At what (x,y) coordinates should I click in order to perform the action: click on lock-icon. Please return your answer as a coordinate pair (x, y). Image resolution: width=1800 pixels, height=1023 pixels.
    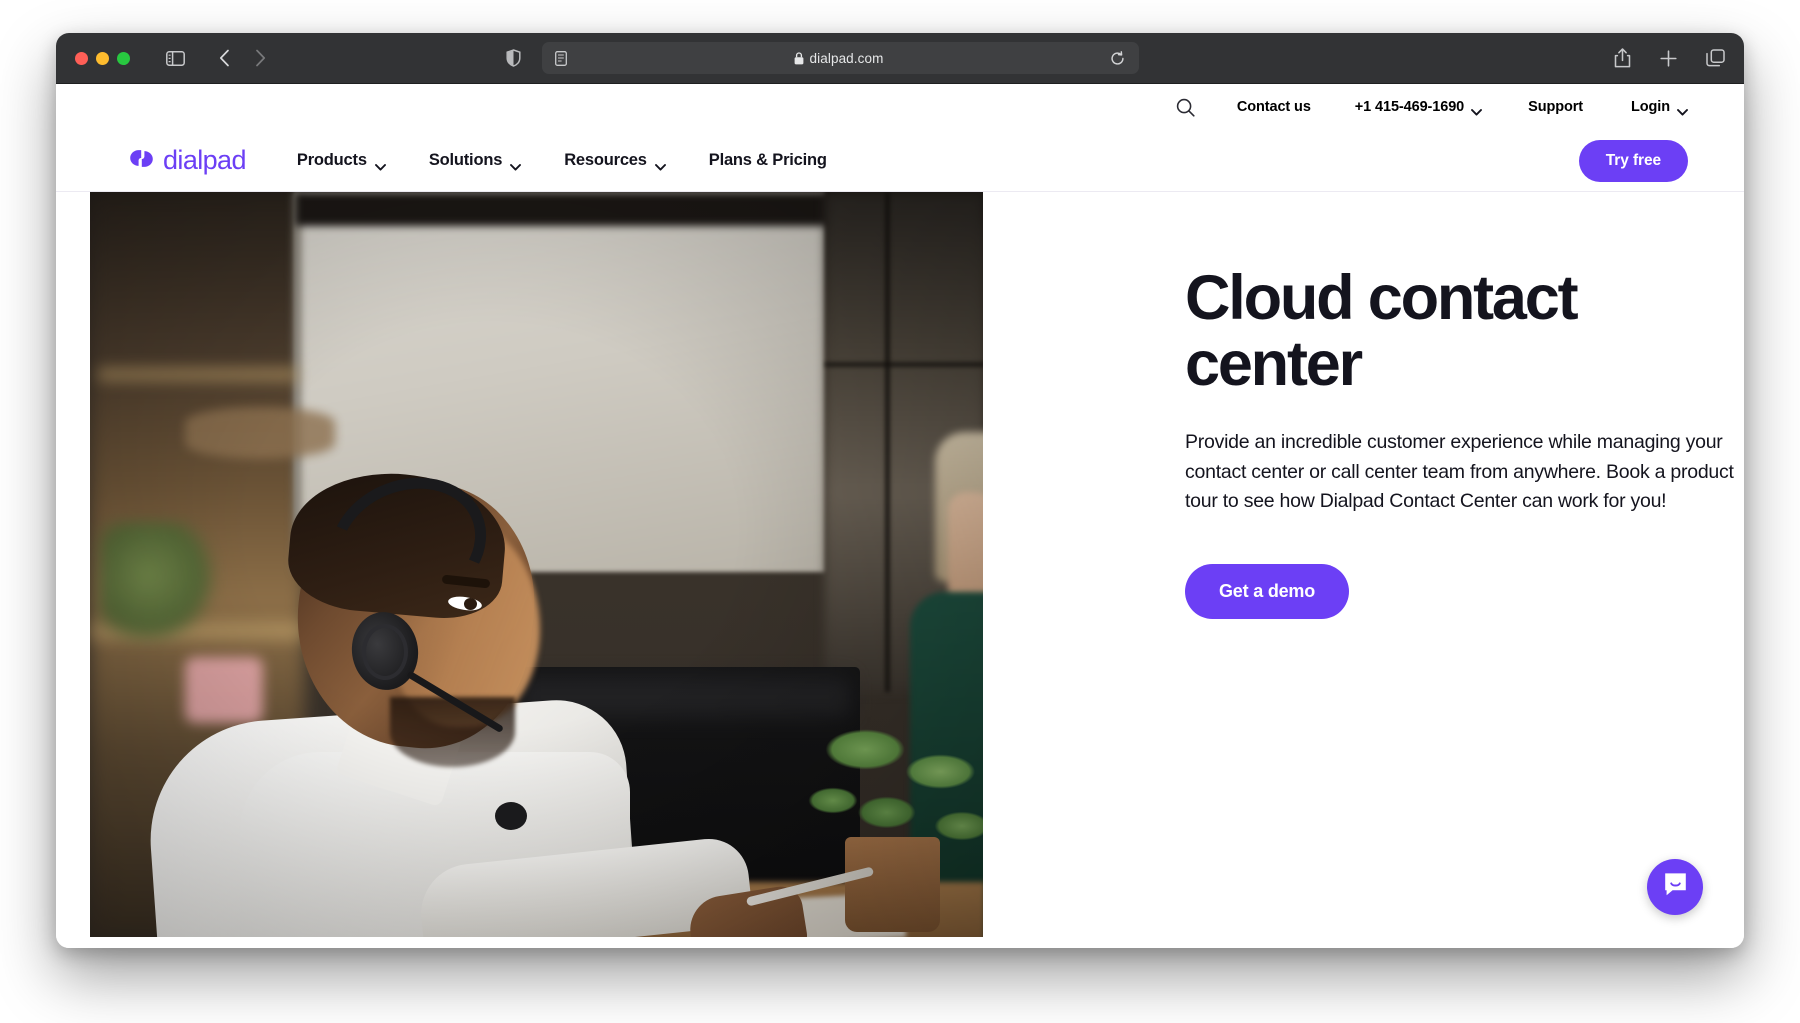
    Looking at the image, I should click on (799, 58).